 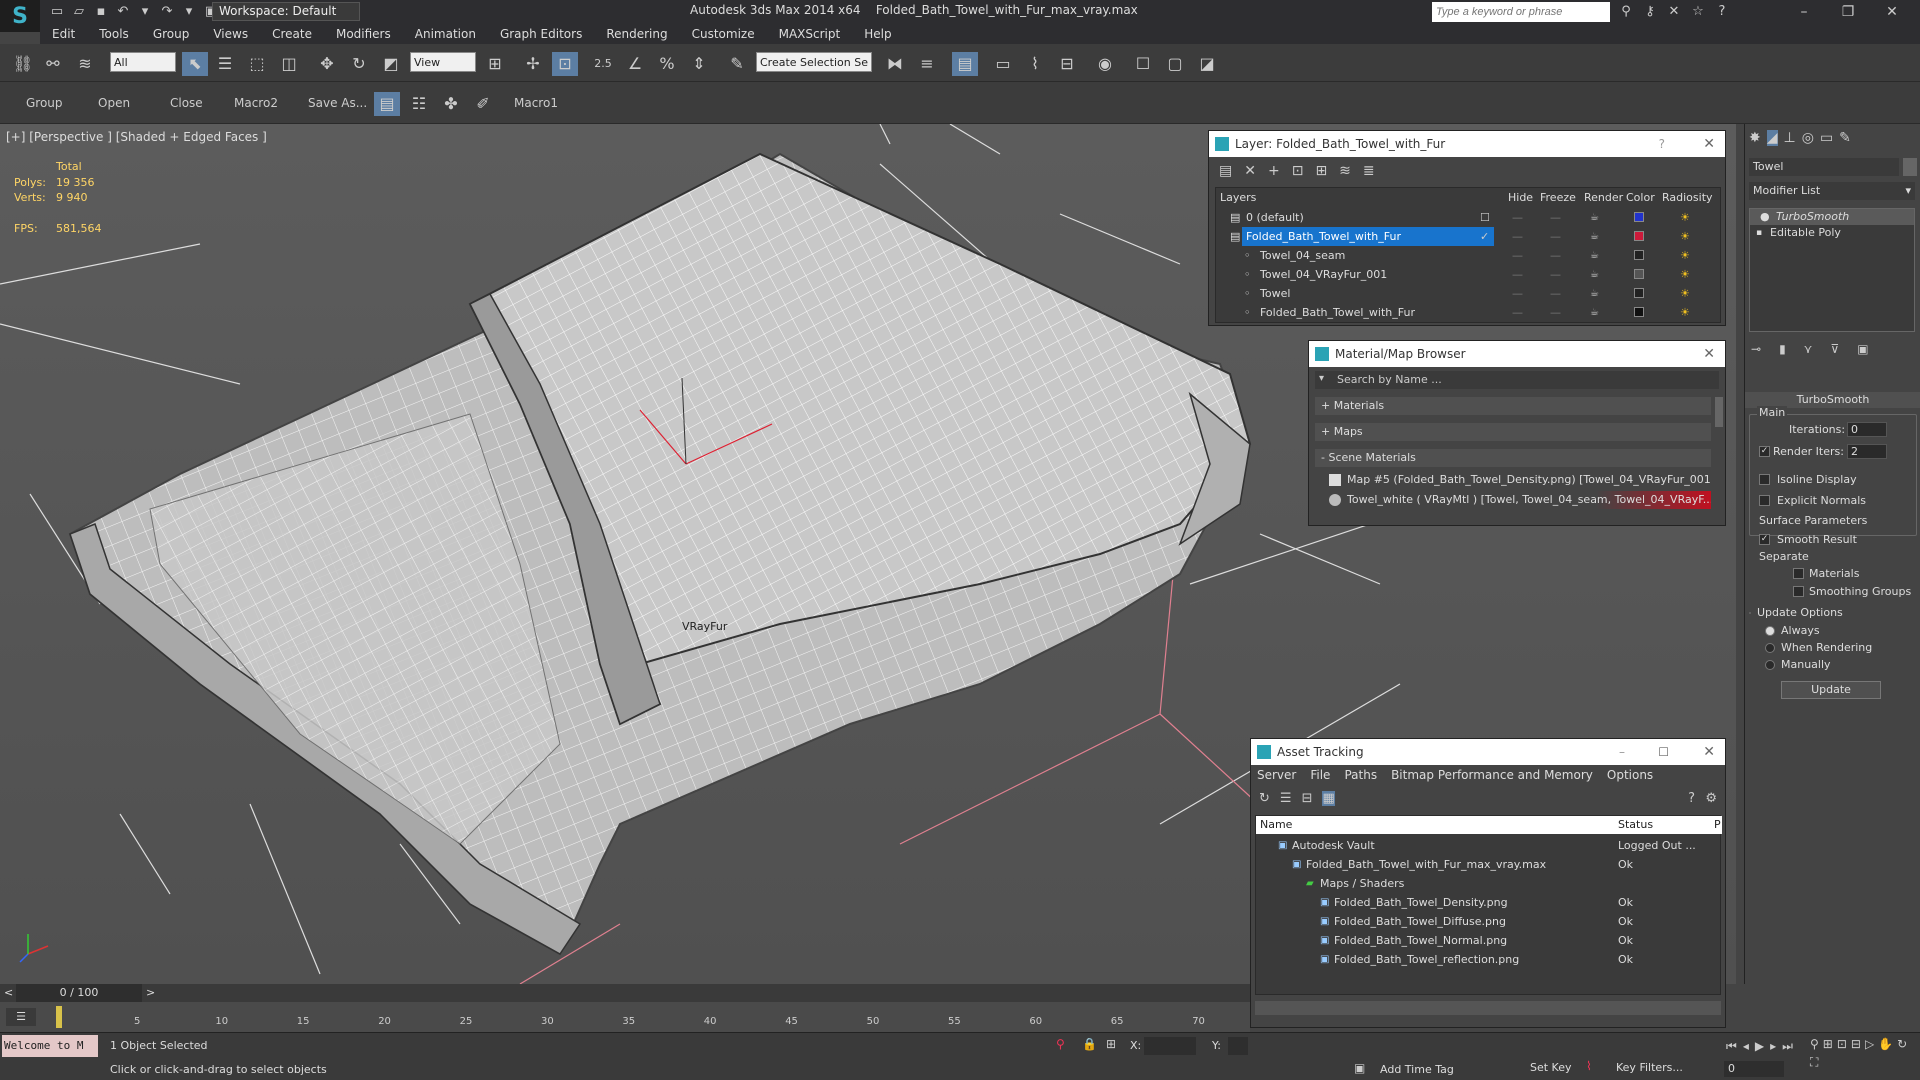 What do you see at coordinates (1755, 138) in the screenshot?
I see `create-tab-icon: ✸` at bounding box center [1755, 138].